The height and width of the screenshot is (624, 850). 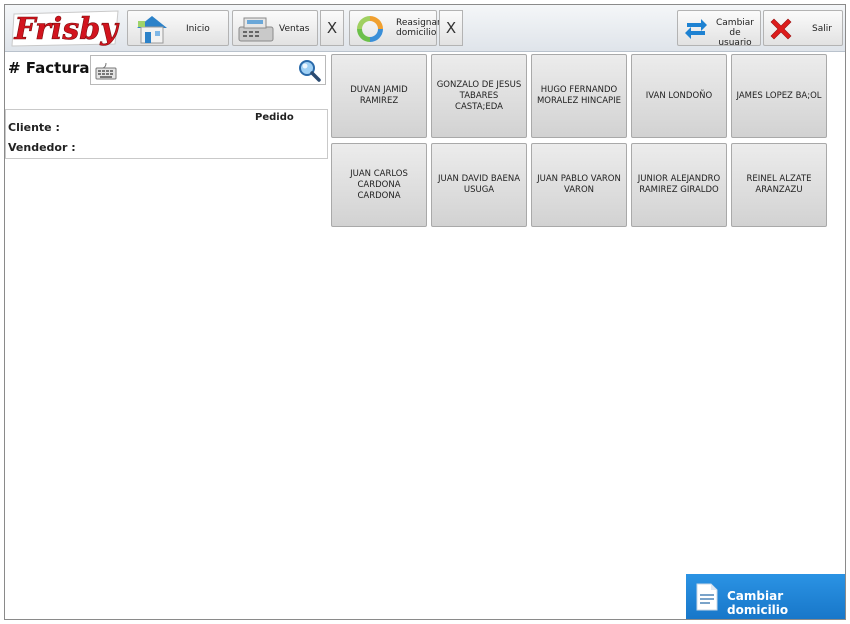 I want to click on reasignar-domicilio-button: Reasignar domicilio, so click(x=395, y=28).